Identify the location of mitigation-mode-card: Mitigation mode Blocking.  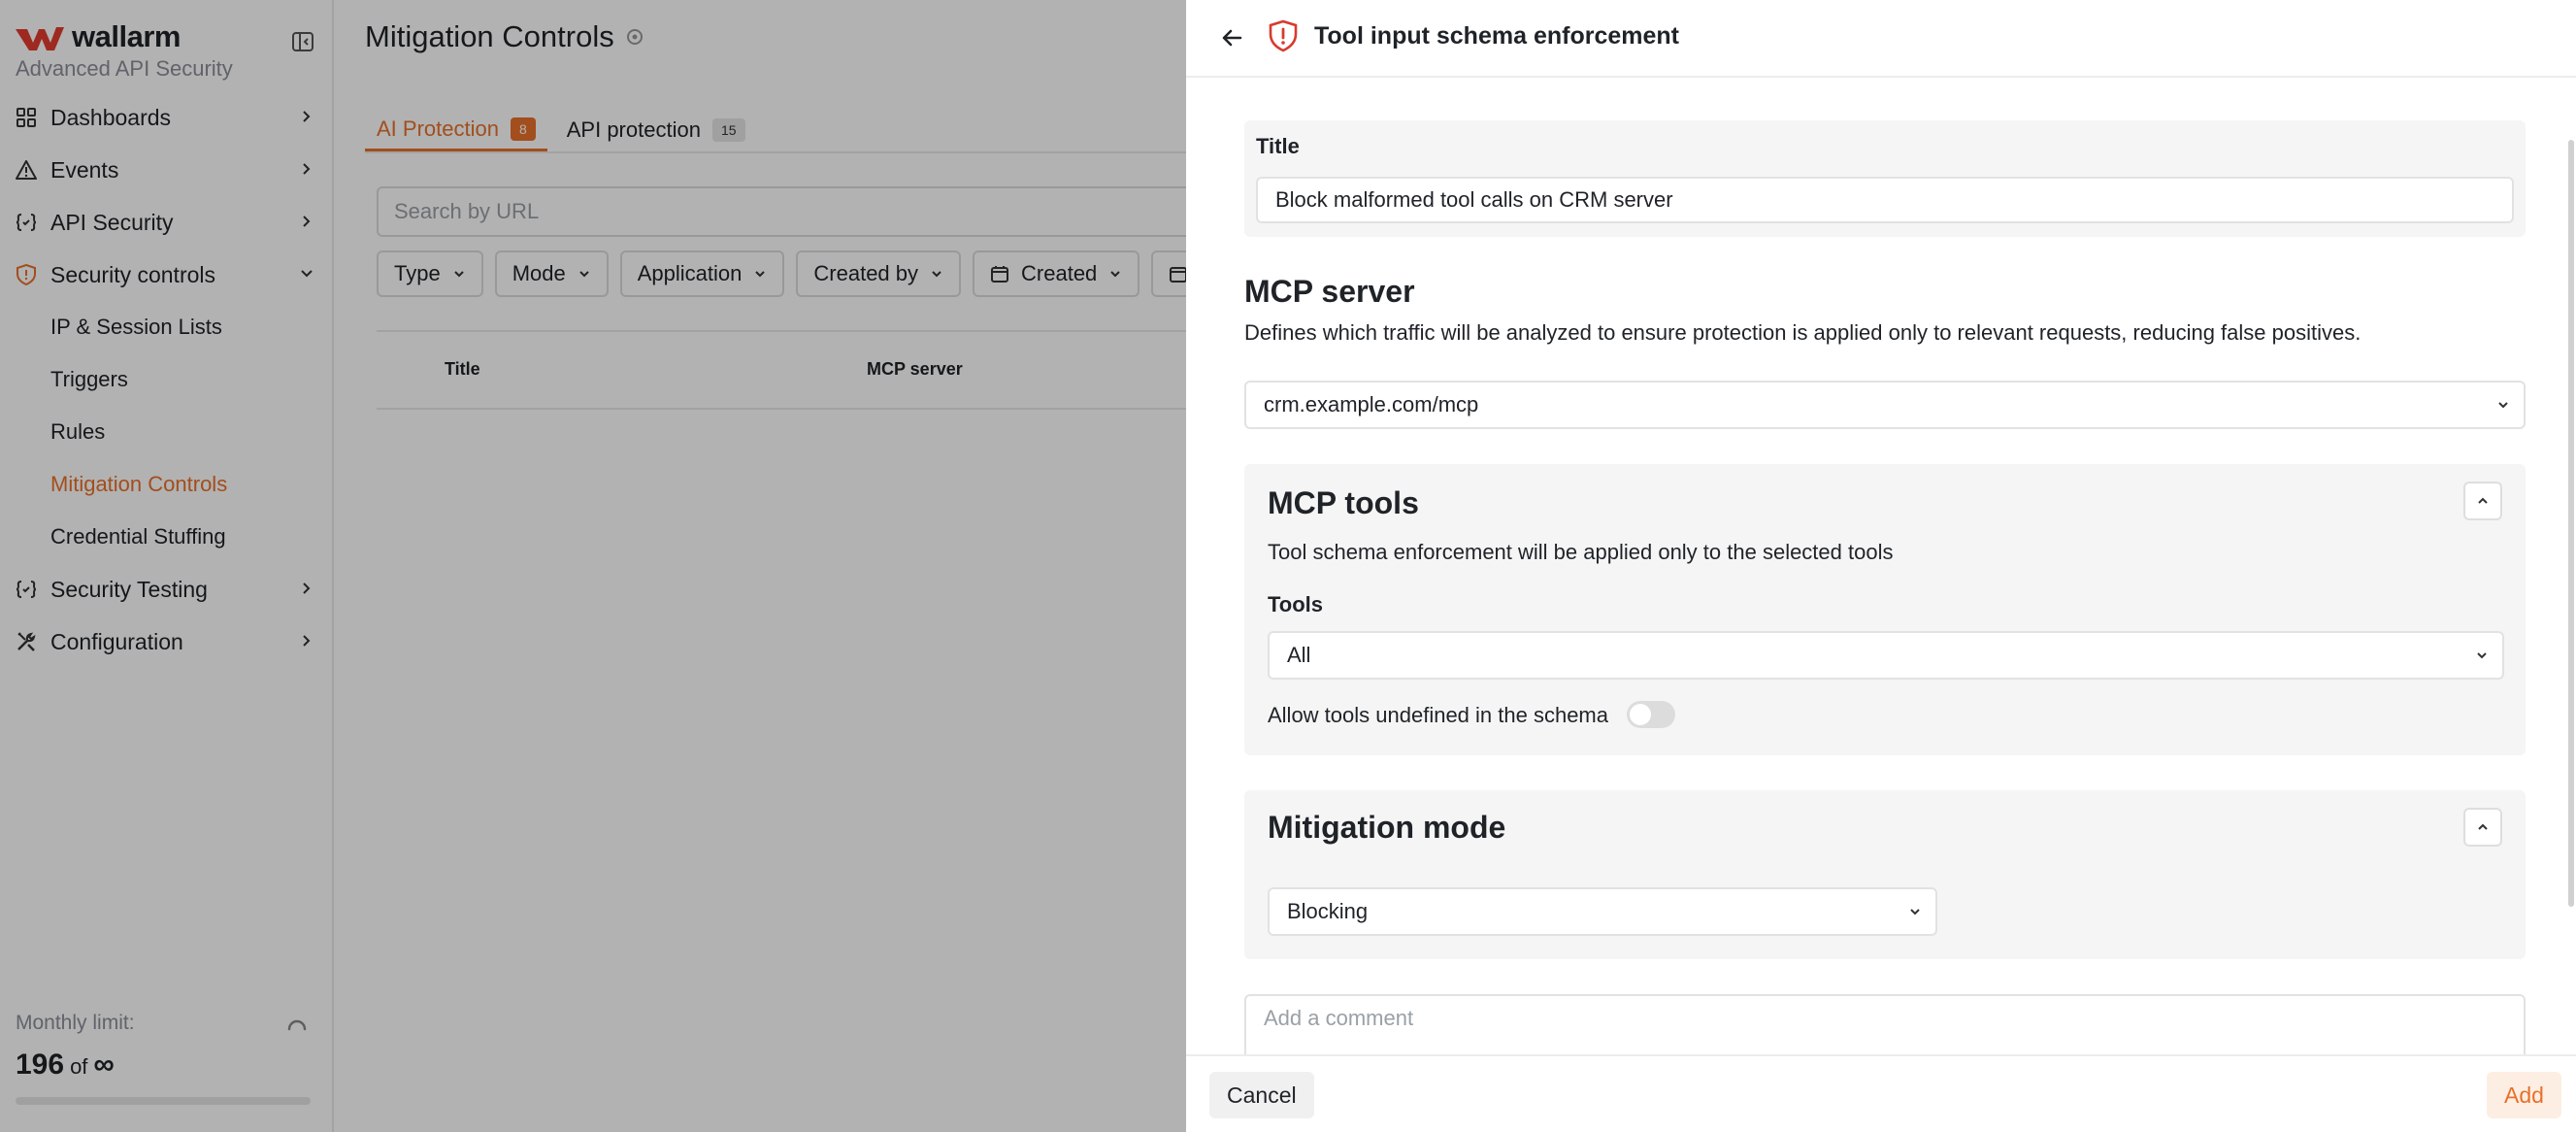
(1885, 874).